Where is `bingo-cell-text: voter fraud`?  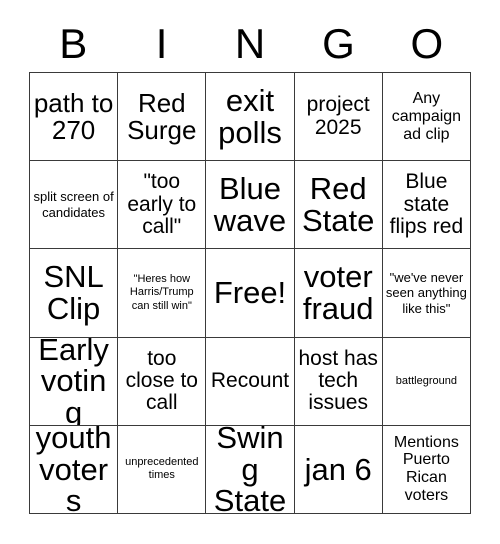
bingo-cell-text: voter fraud is located at coordinates (338, 292).